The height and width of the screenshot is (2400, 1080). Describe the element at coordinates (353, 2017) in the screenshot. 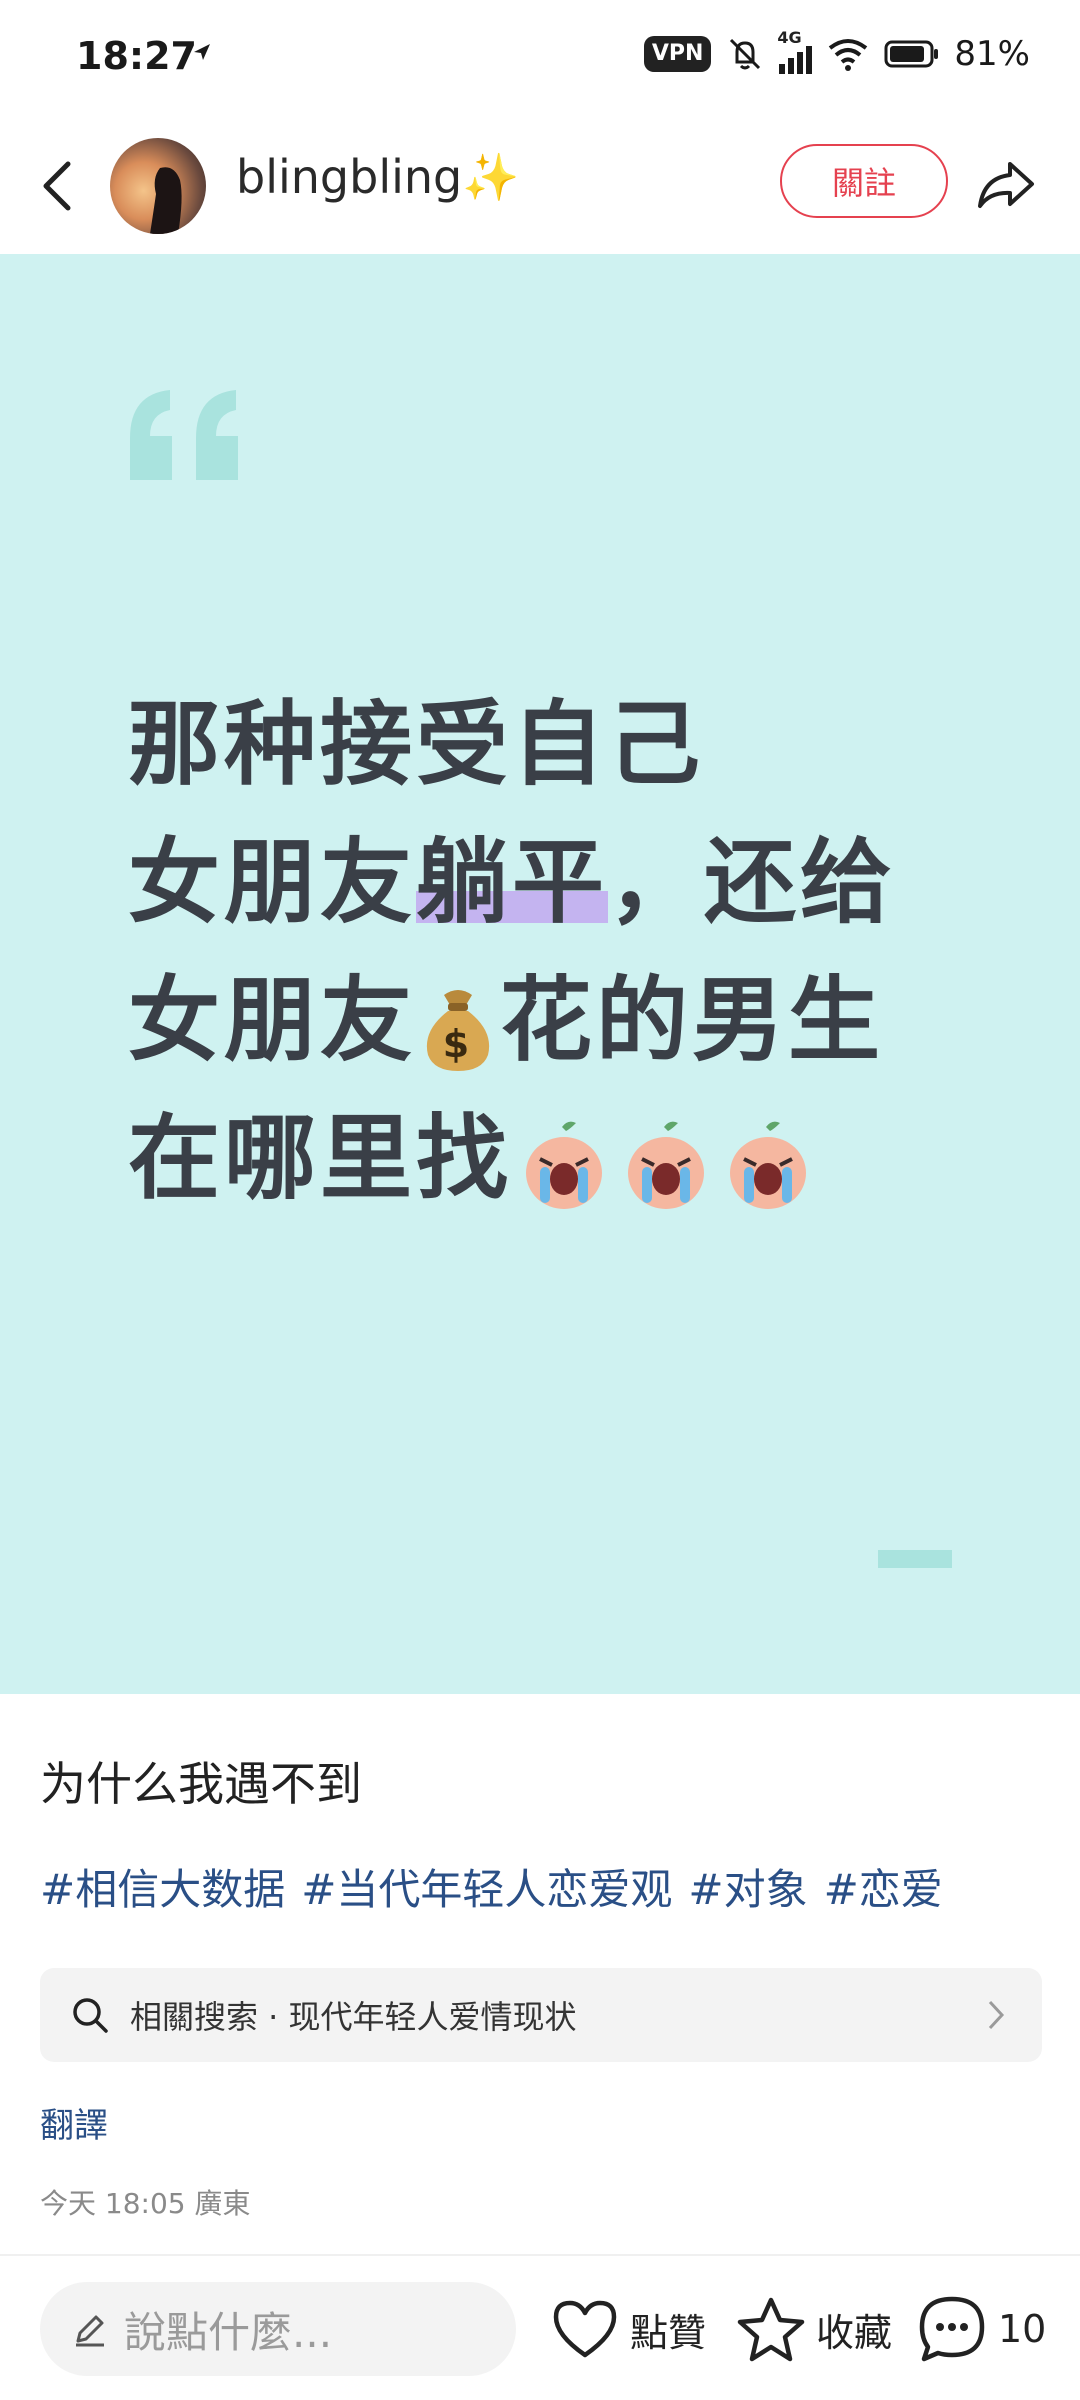

I see `related-search-text: 相關搜索 · 现代年轻人爱情现状` at that location.